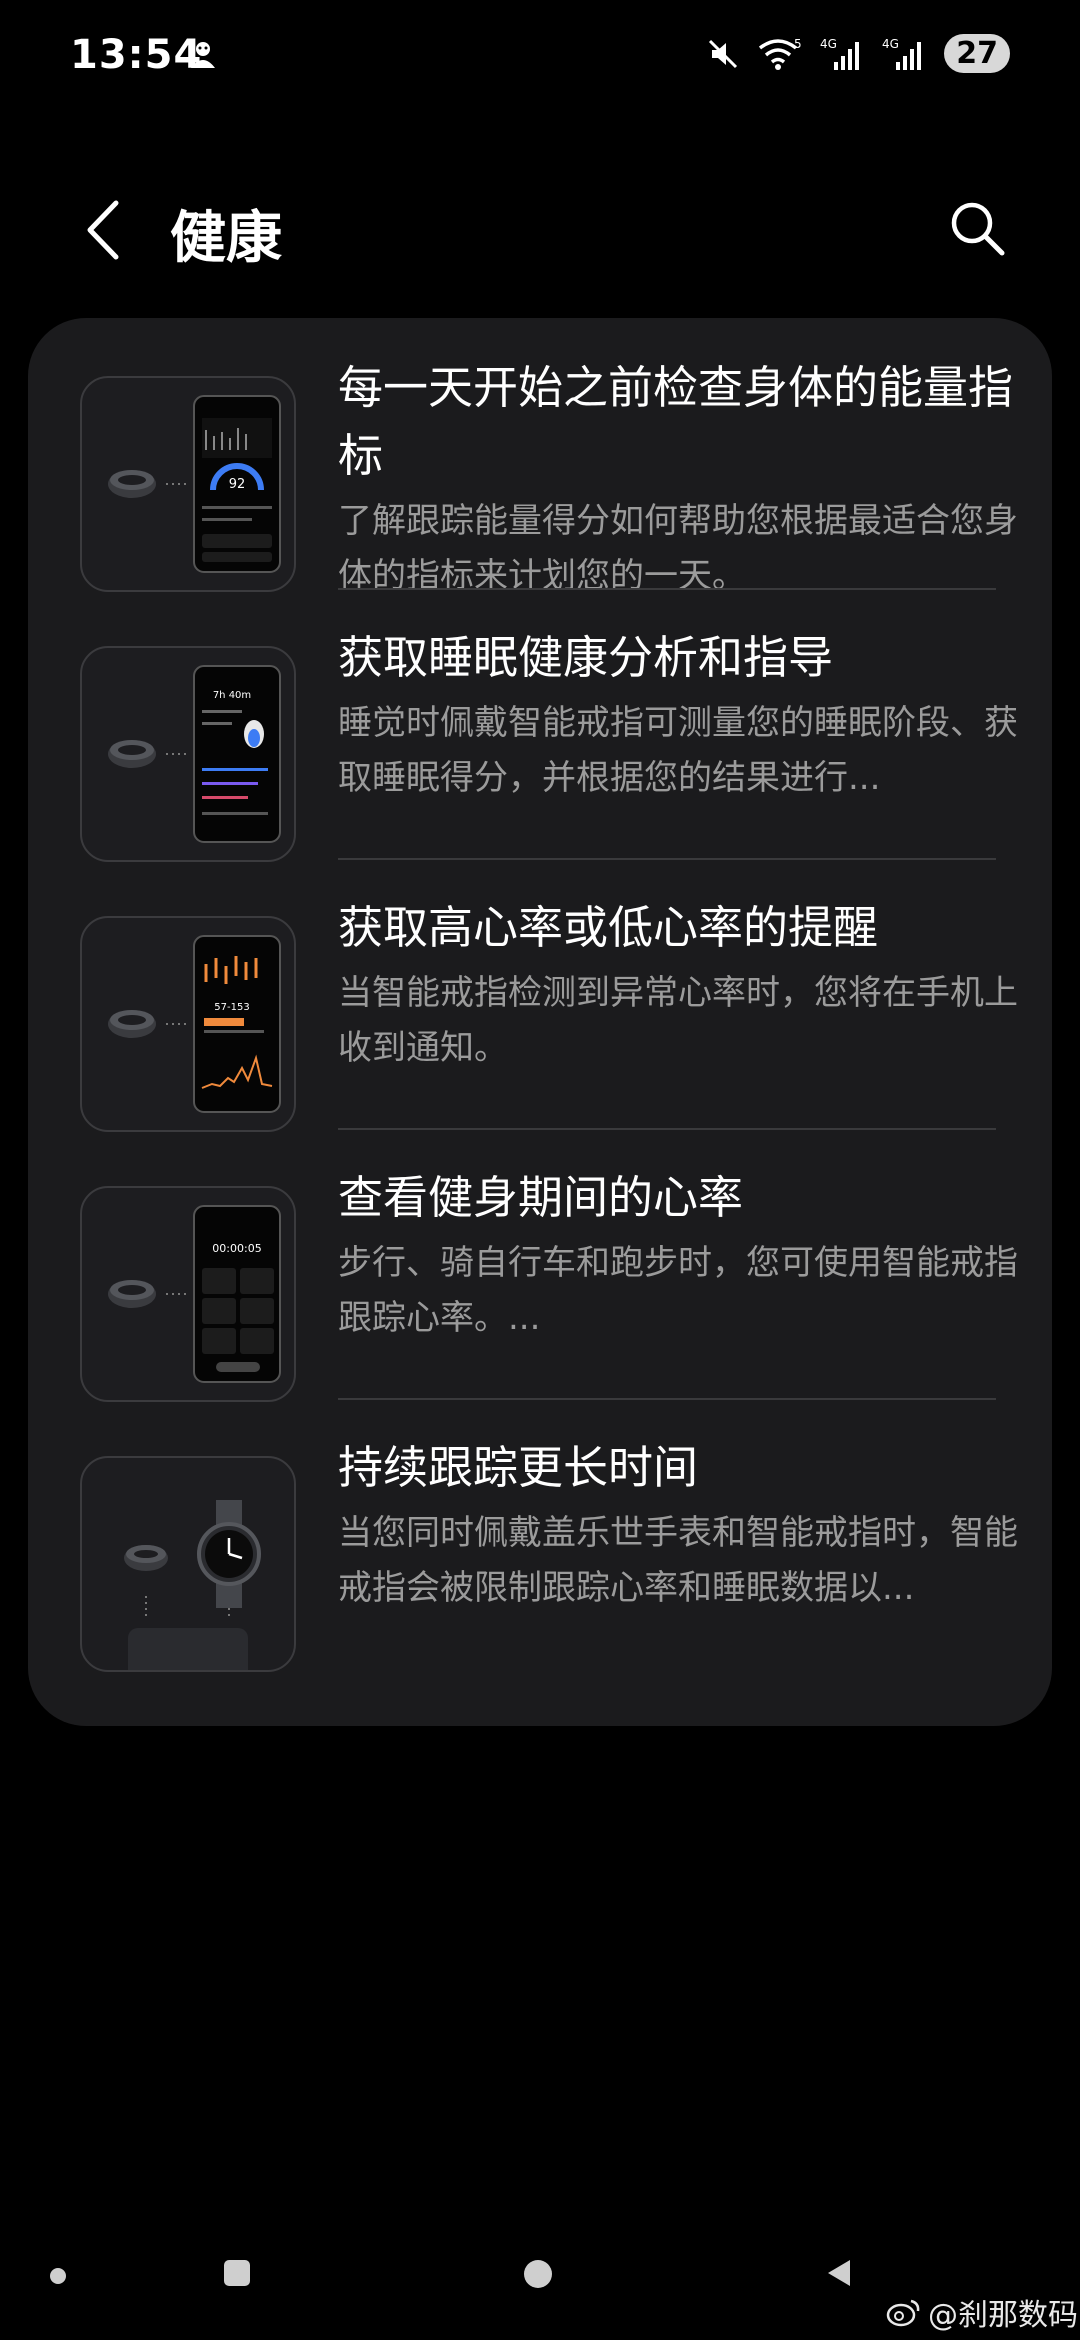  What do you see at coordinates (842, 54) in the screenshot?
I see `signal-4g-icon-1: 4G` at bounding box center [842, 54].